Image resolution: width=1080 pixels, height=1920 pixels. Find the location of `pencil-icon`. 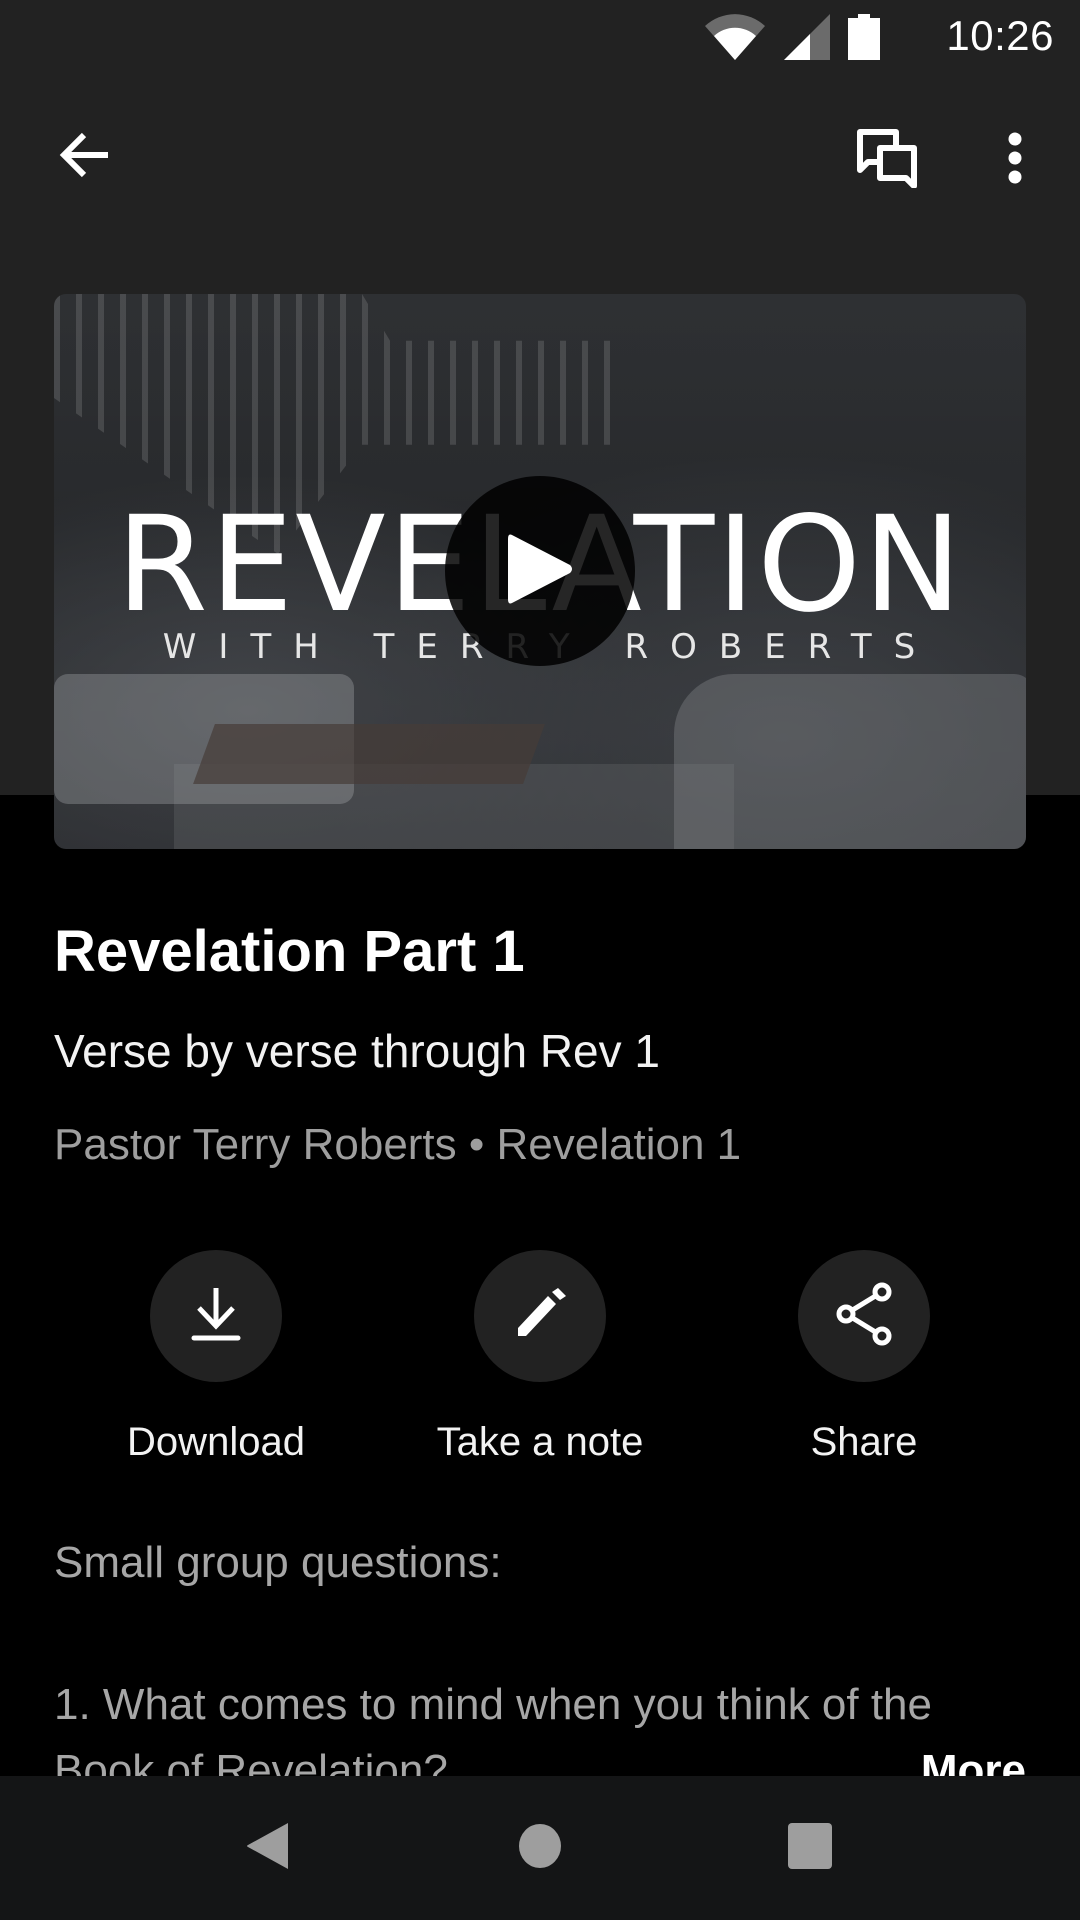

pencil-icon is located at coordinates (540, 1316).